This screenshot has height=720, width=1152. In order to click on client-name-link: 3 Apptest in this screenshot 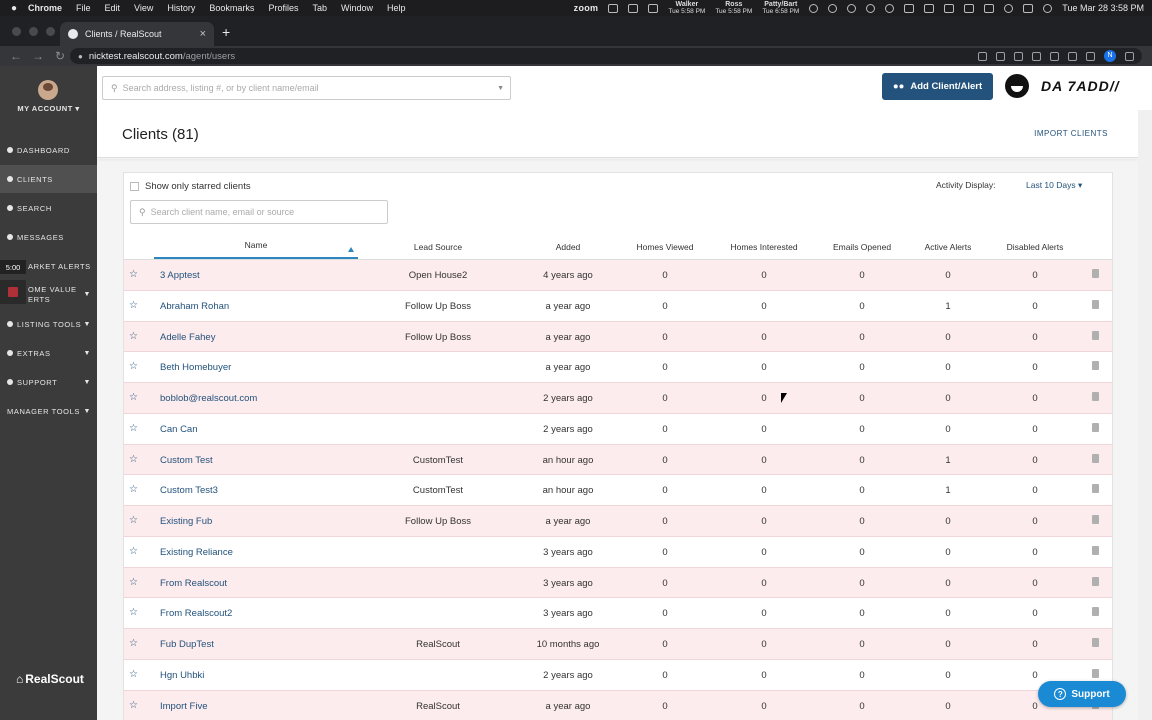, I will do `click(180, 275)`.